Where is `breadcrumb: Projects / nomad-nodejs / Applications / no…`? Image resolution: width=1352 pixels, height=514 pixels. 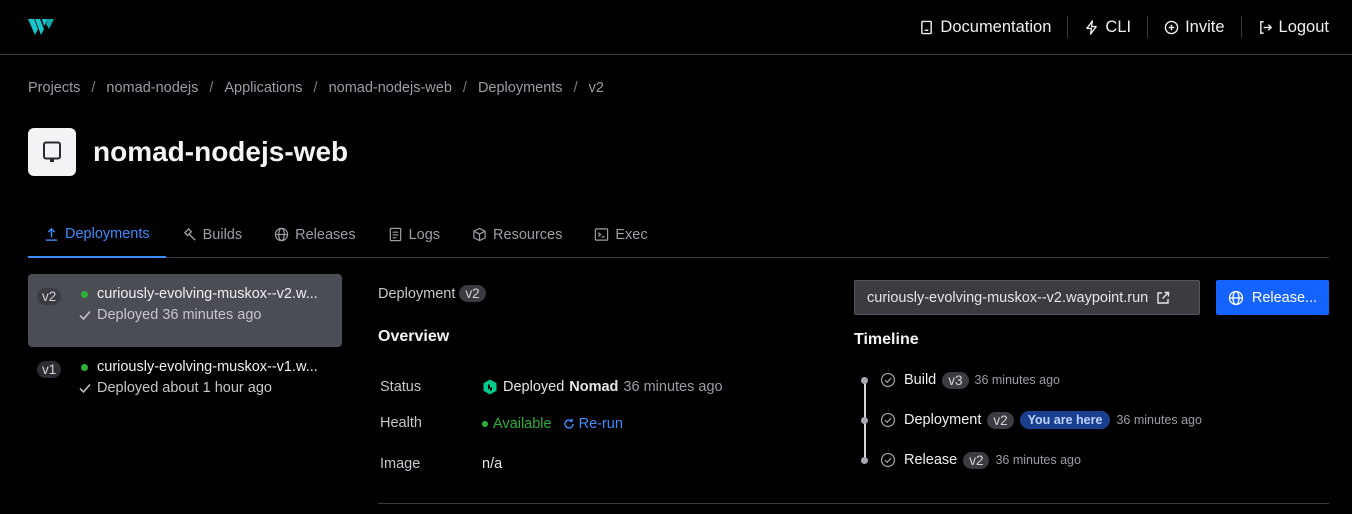
breadcrumb: Projects / nomad-nodejs / Applications / no… is located at coordinates (316, 88).